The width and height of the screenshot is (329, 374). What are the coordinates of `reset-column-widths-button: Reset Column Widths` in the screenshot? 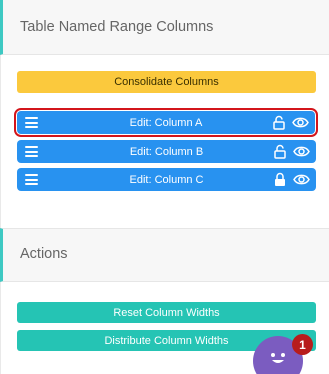 It's located at (166, 312).